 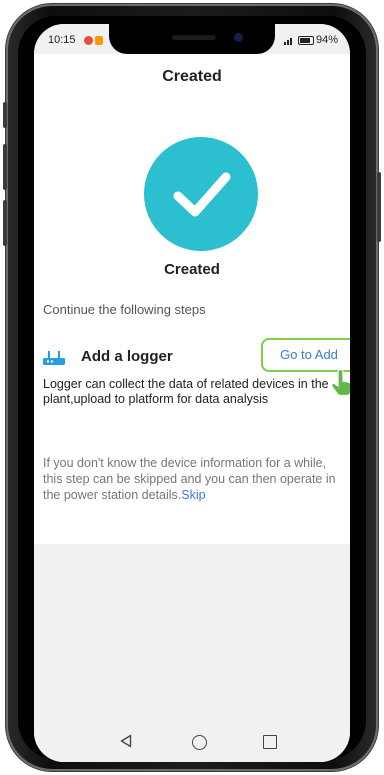 What do you see at coordinates (305, 355) in the screenshot?
I see `go-to-add-button: Go to Add` at bounding box center [305, 355].